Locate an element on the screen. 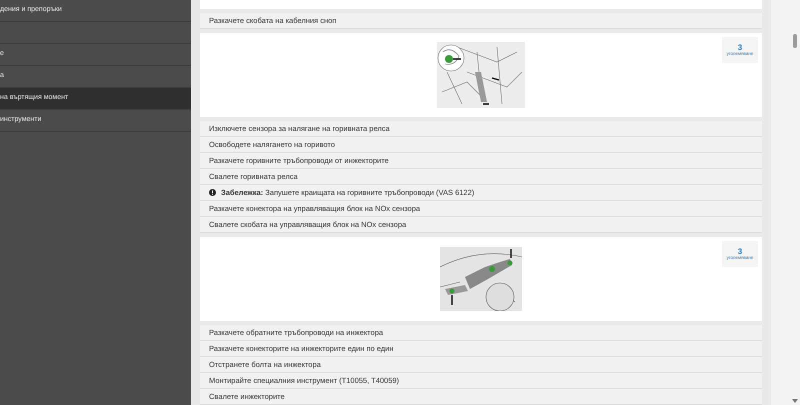 The width and height of the screenshot is (800, 405). info-icon is located at coordinates (212, 192).